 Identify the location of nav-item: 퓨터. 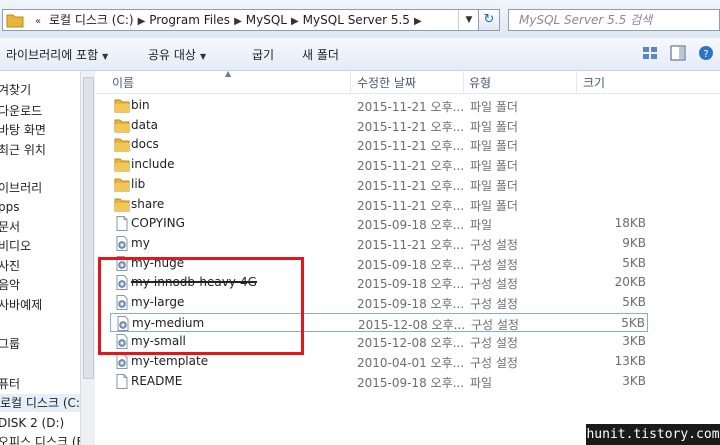
(10, 384).